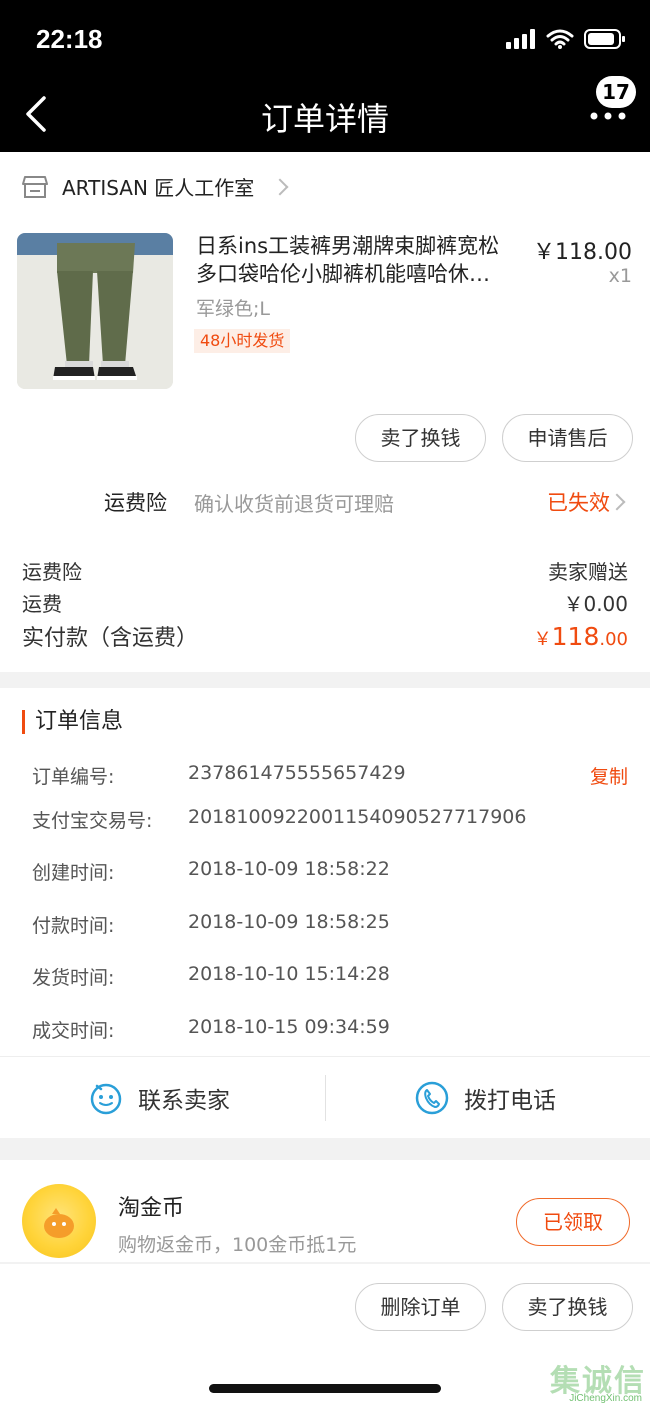  Describe the element at coordinates (110, 638) in the screenshot. I see `total-label: 实付款（含运费）` at that location.